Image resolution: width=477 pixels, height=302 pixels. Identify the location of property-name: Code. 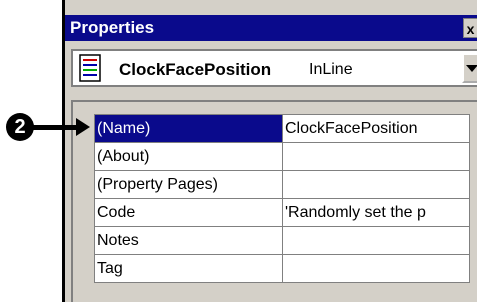
(188, 212).